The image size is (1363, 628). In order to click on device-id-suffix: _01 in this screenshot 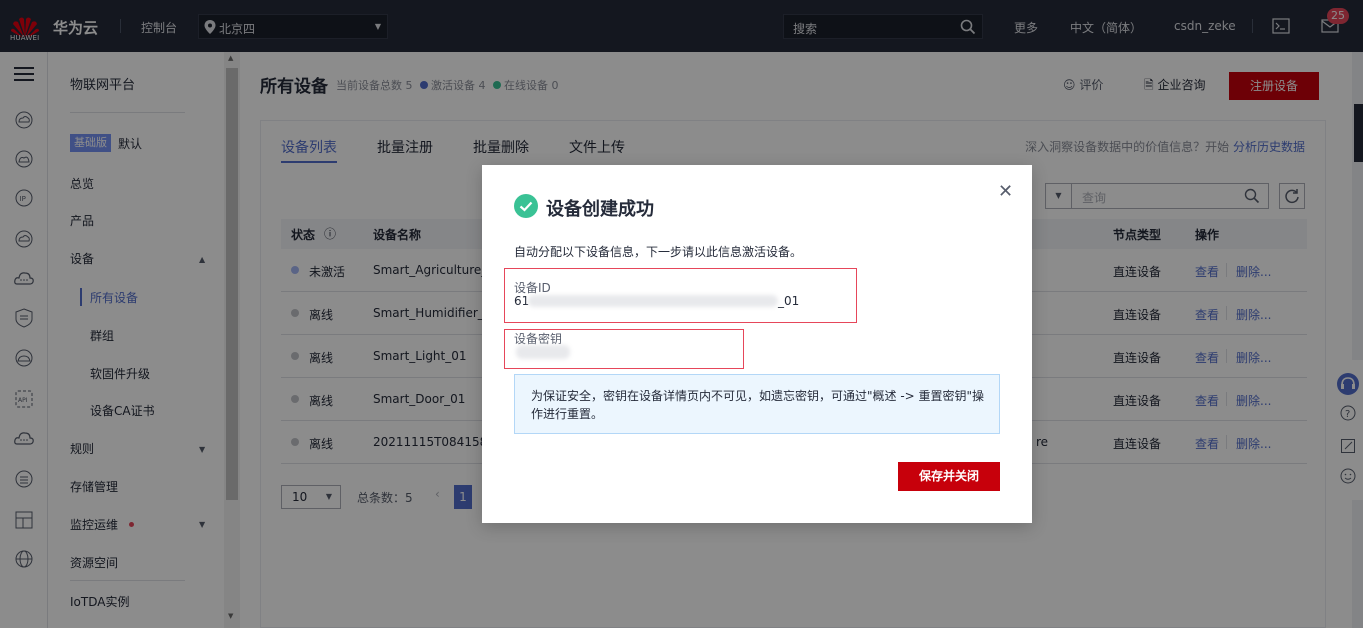, I will do `click(788, 301)`.